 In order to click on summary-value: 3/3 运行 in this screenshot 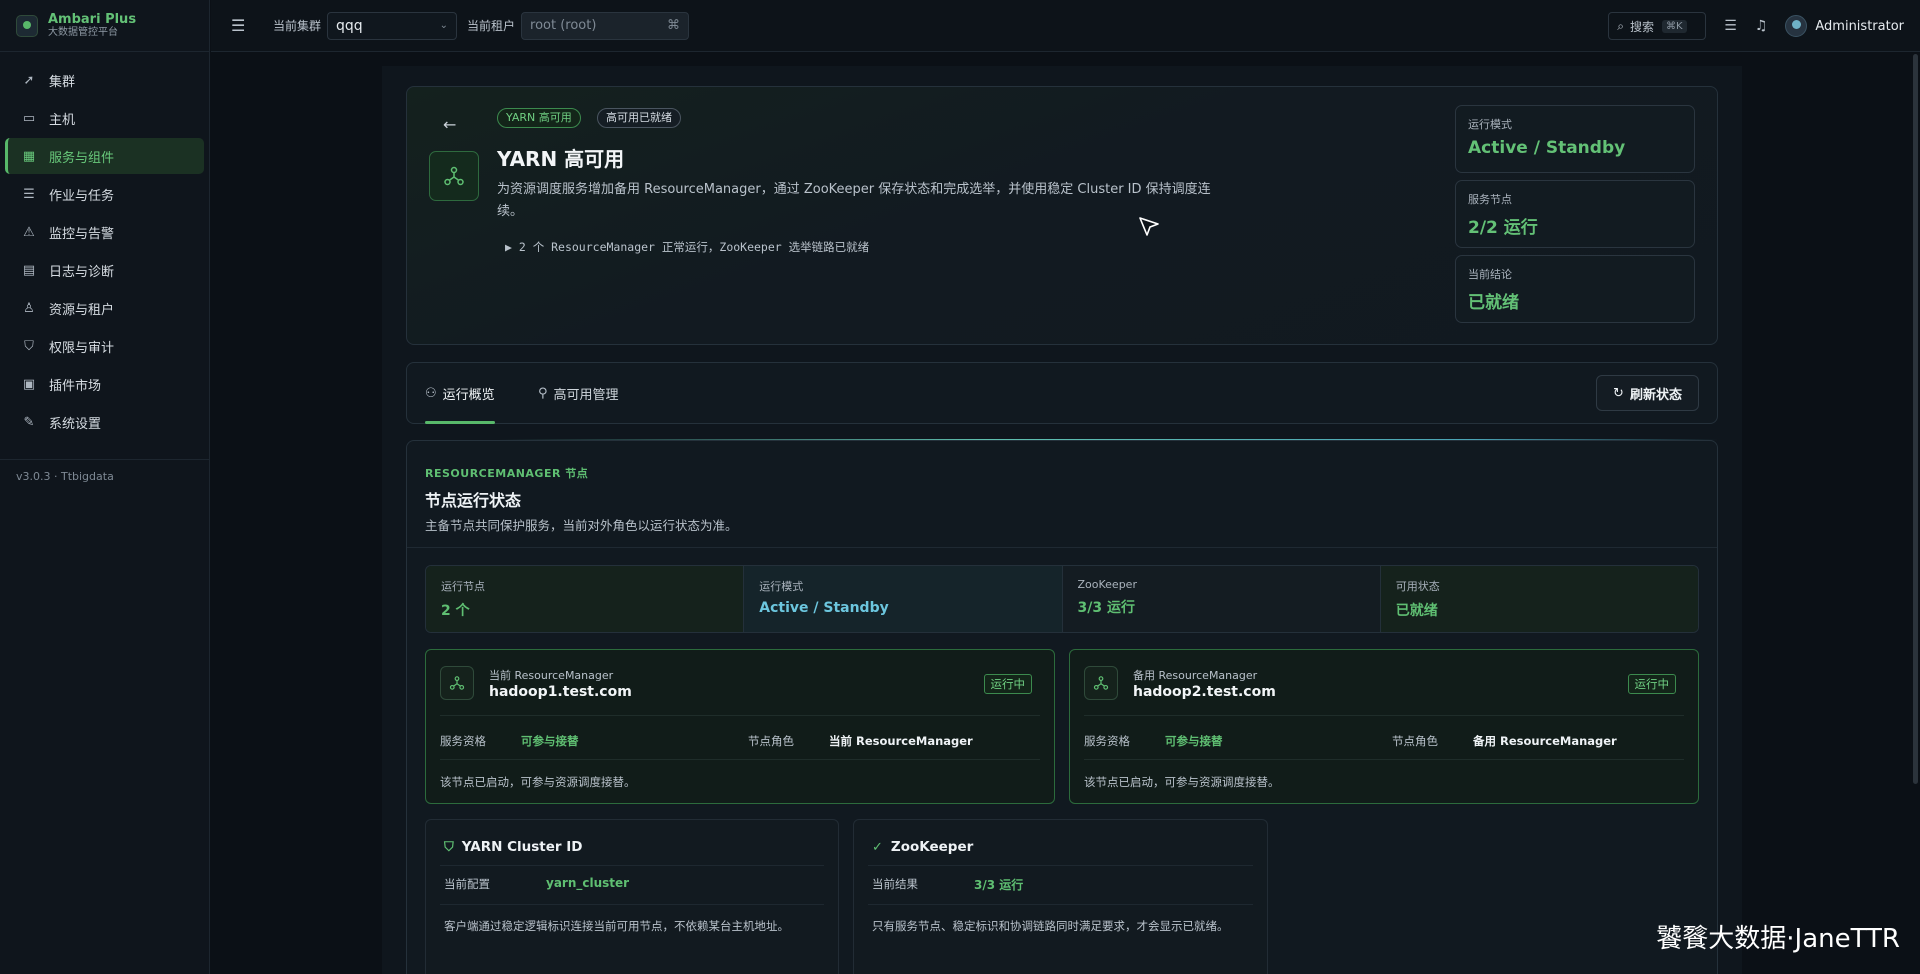, I will do `click(1106, 608)`.